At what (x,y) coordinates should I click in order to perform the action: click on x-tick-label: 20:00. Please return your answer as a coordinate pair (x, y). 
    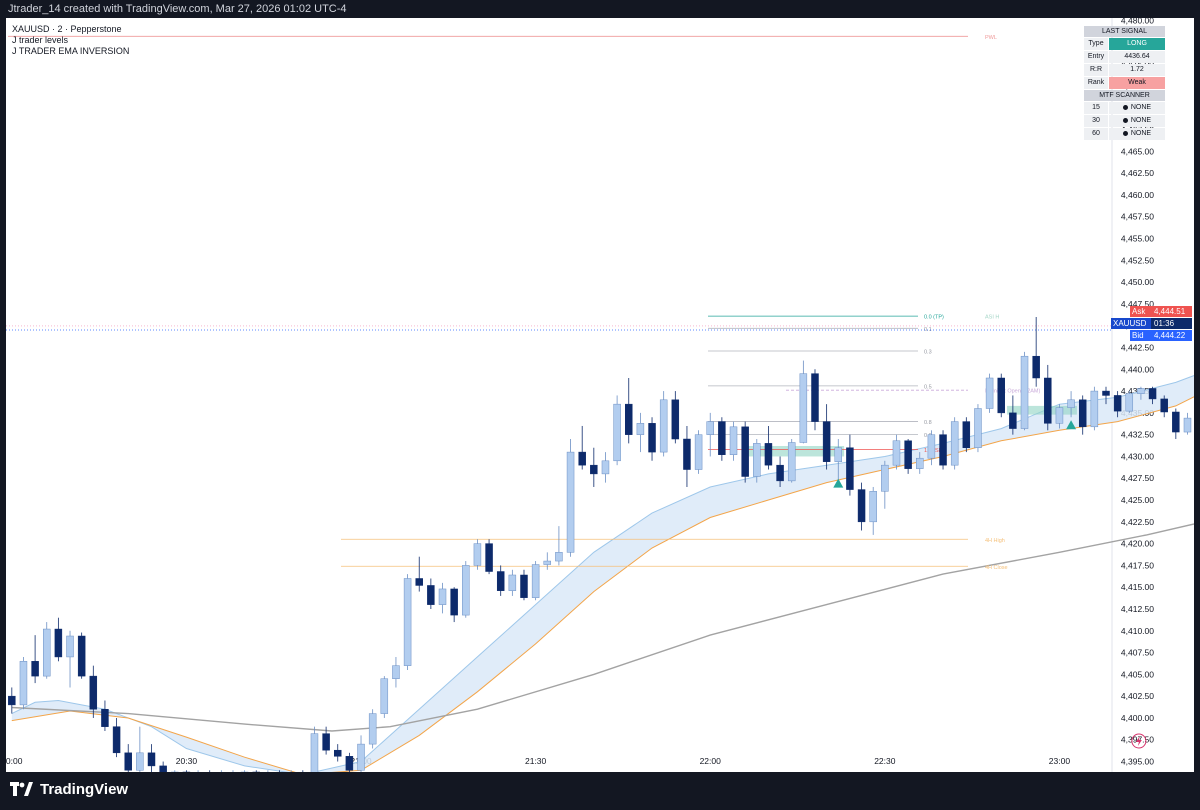
    Looking at the image, I should click on (14, 761).